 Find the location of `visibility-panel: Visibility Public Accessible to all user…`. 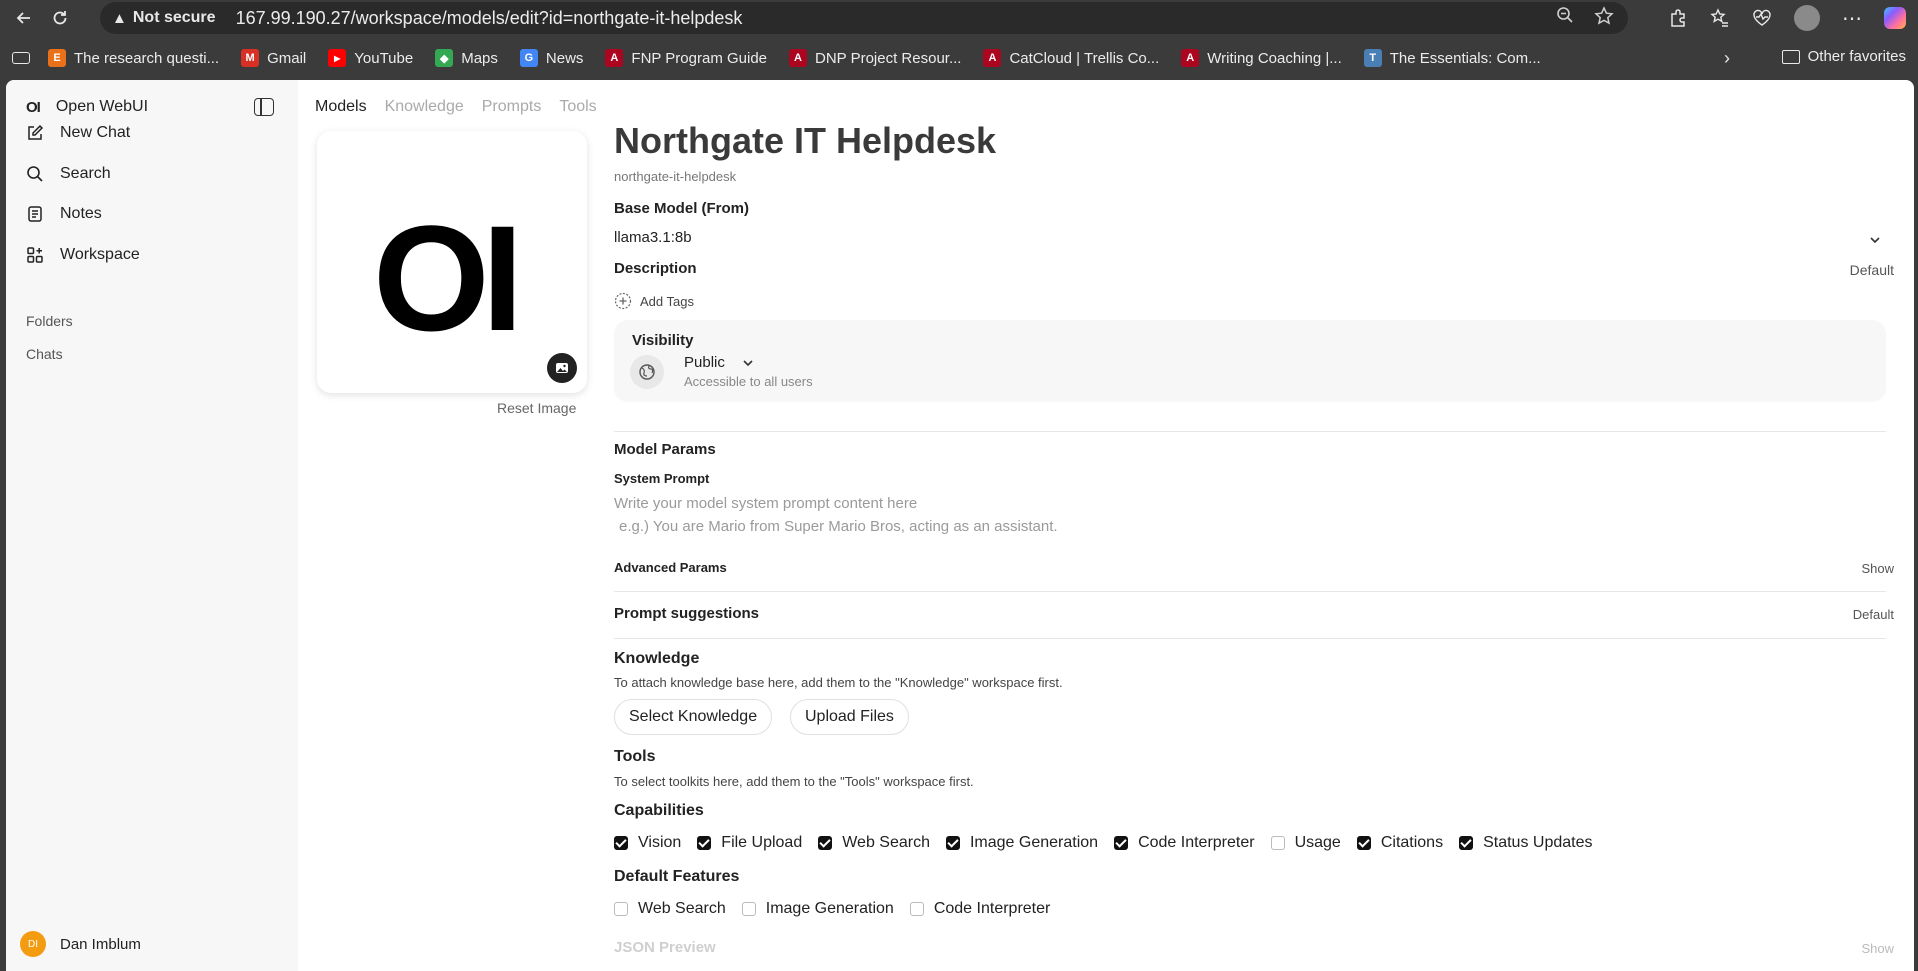

visibility-panel: Visibility Public Accessible to all user… is located at coordinates (1250, 361).